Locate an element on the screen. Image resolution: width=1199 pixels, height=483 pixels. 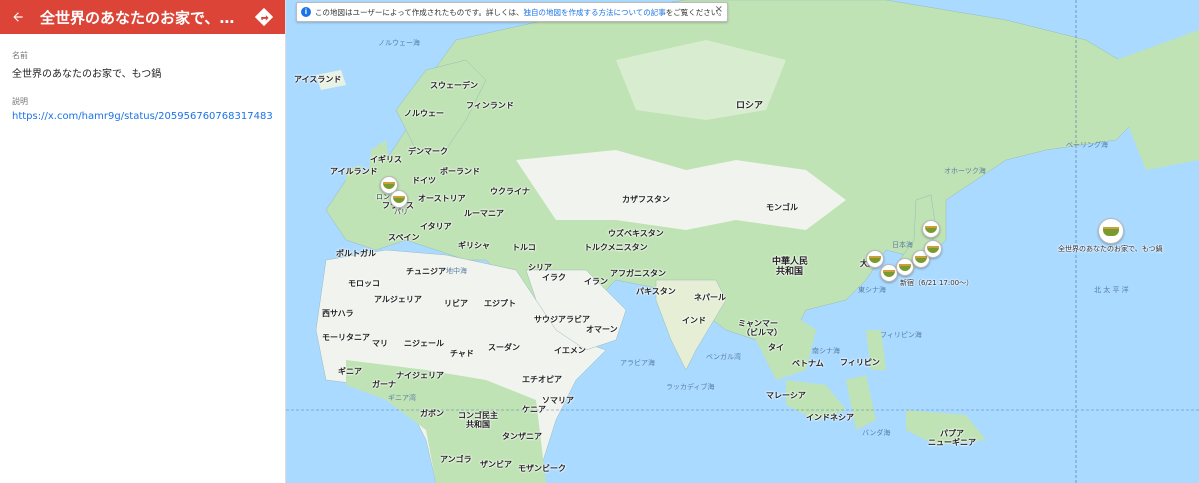
label-uzbekistan: ウズベキスタン is located at coordinates (636, 233).